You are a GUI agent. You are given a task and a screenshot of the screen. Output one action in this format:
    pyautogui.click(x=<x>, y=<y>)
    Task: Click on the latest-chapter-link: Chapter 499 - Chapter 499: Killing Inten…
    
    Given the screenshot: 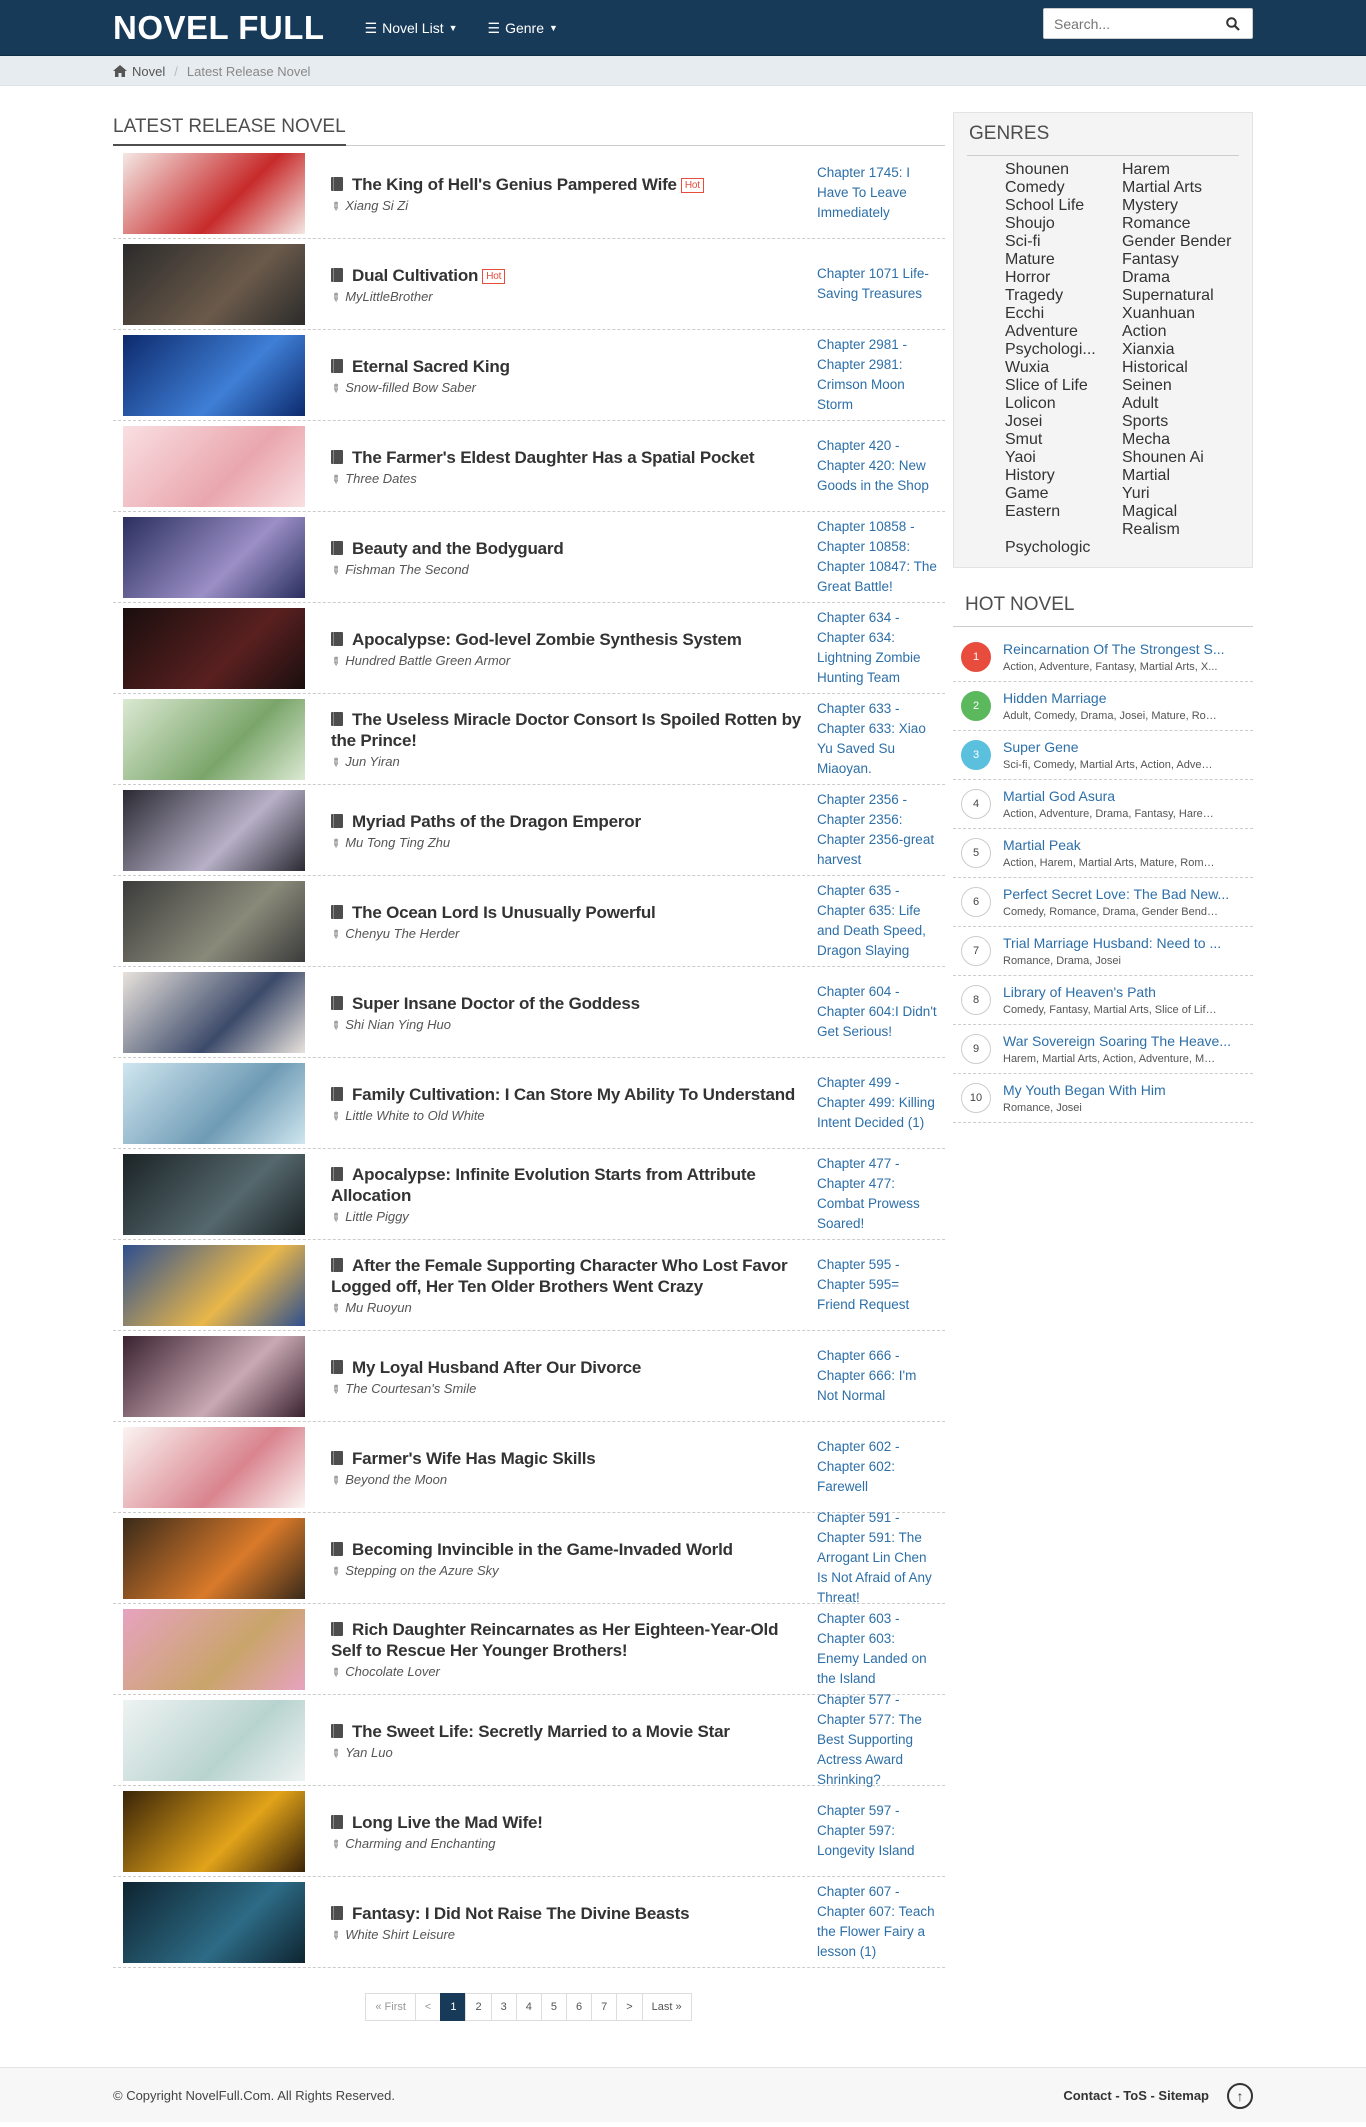 What is the action you would take?
    pyautogui.click(x=881, y=1103)
    